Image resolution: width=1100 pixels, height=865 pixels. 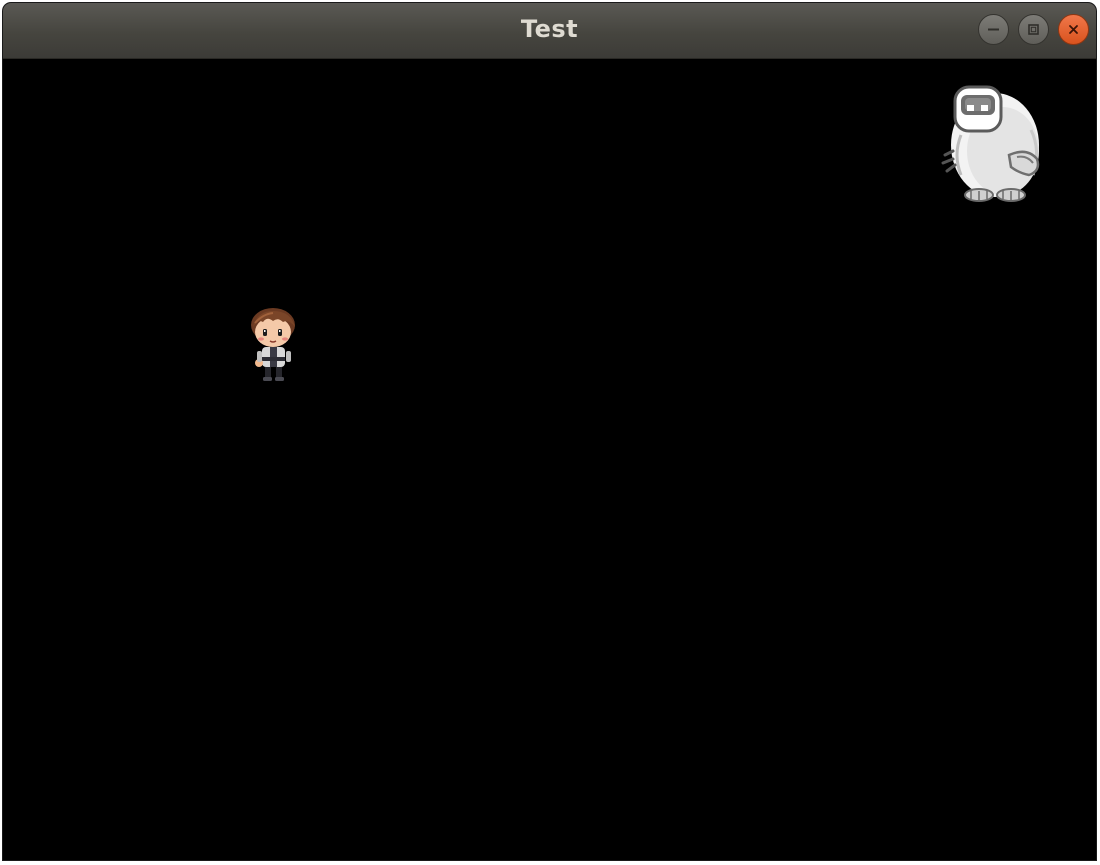 I want to click on close-icon, so click(x=1073, y=29).